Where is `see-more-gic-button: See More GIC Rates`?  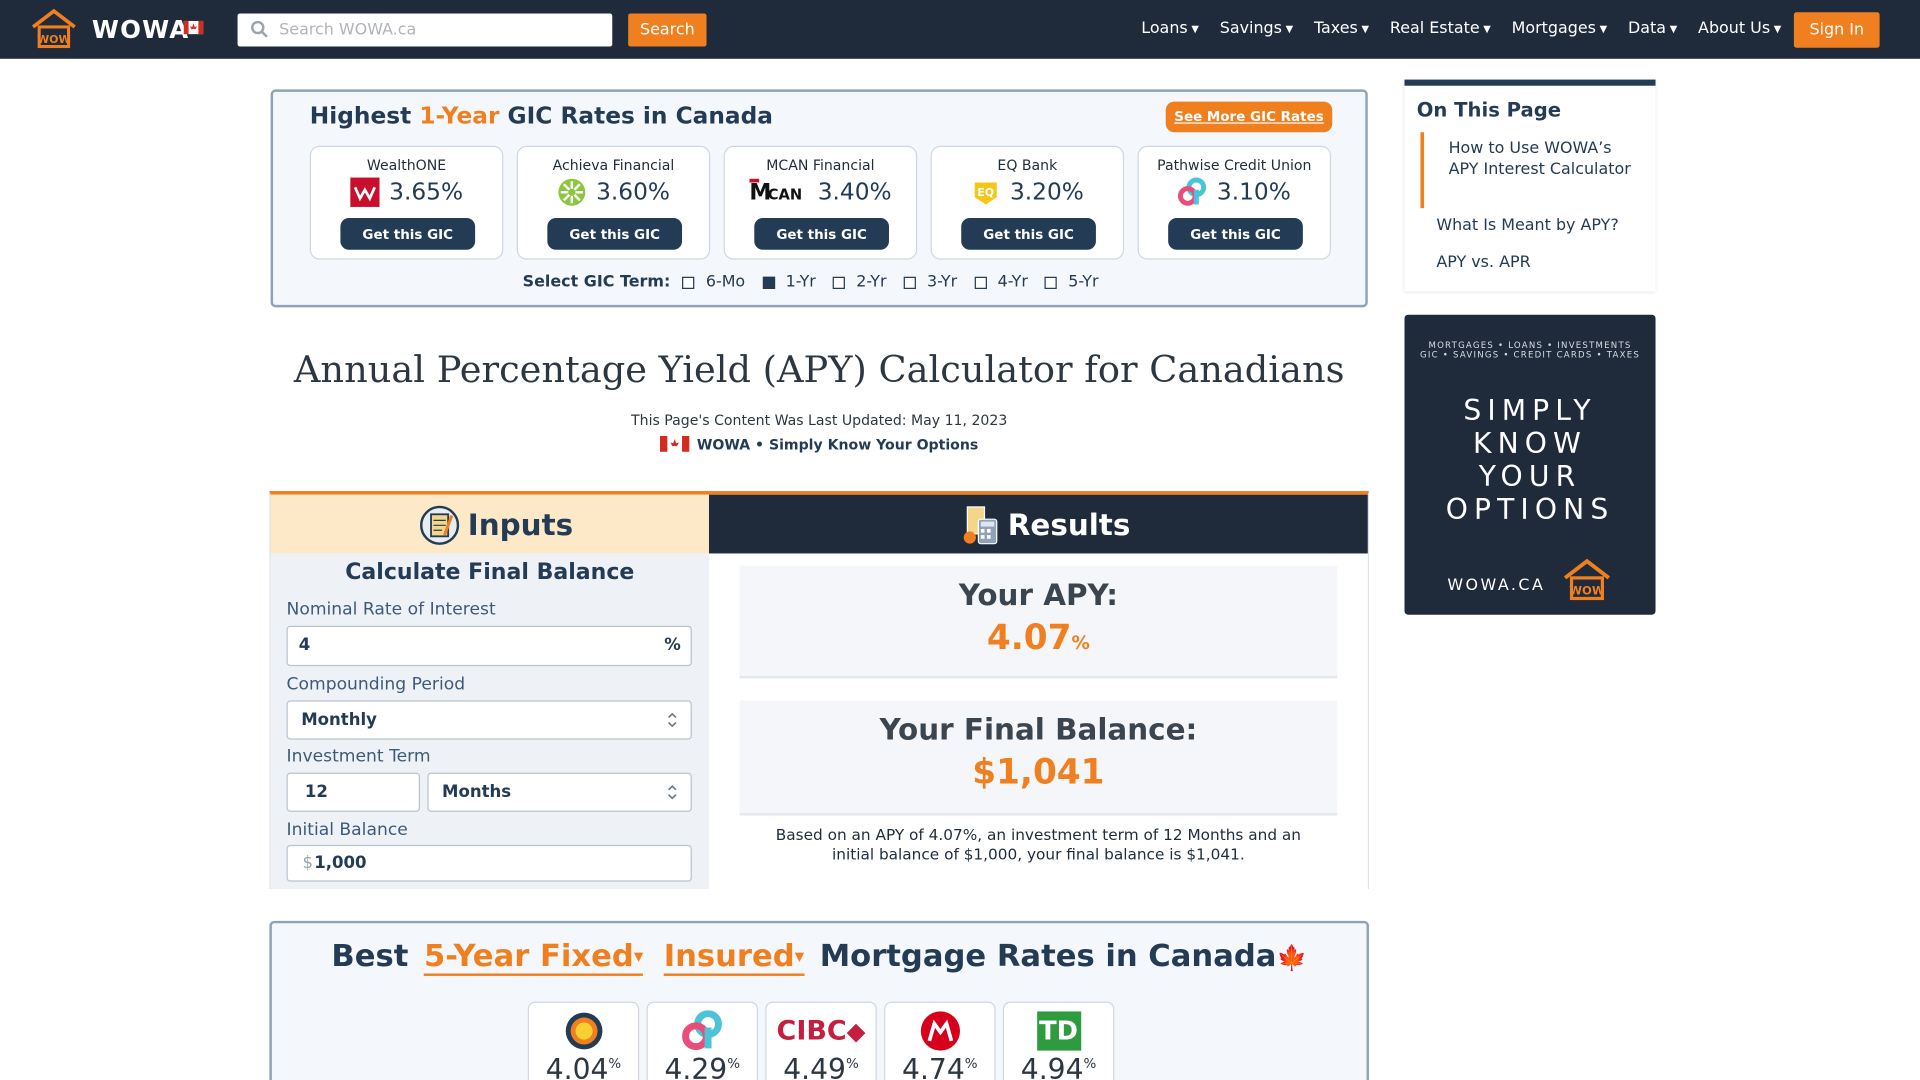
see-more-gic-button: See More GIC Rates is located at coordinates (1249, 117).